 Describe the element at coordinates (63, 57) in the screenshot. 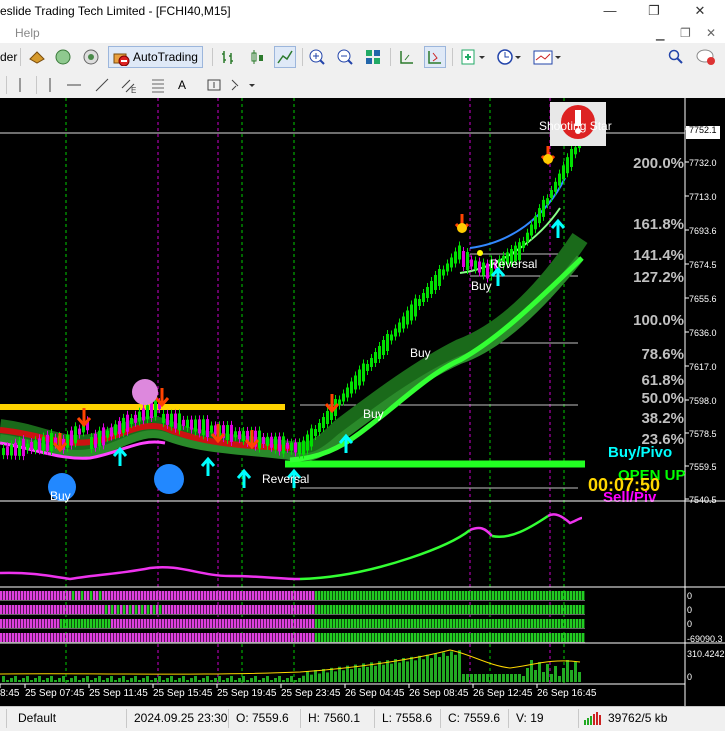

I see `market-watch-icon` at that location.